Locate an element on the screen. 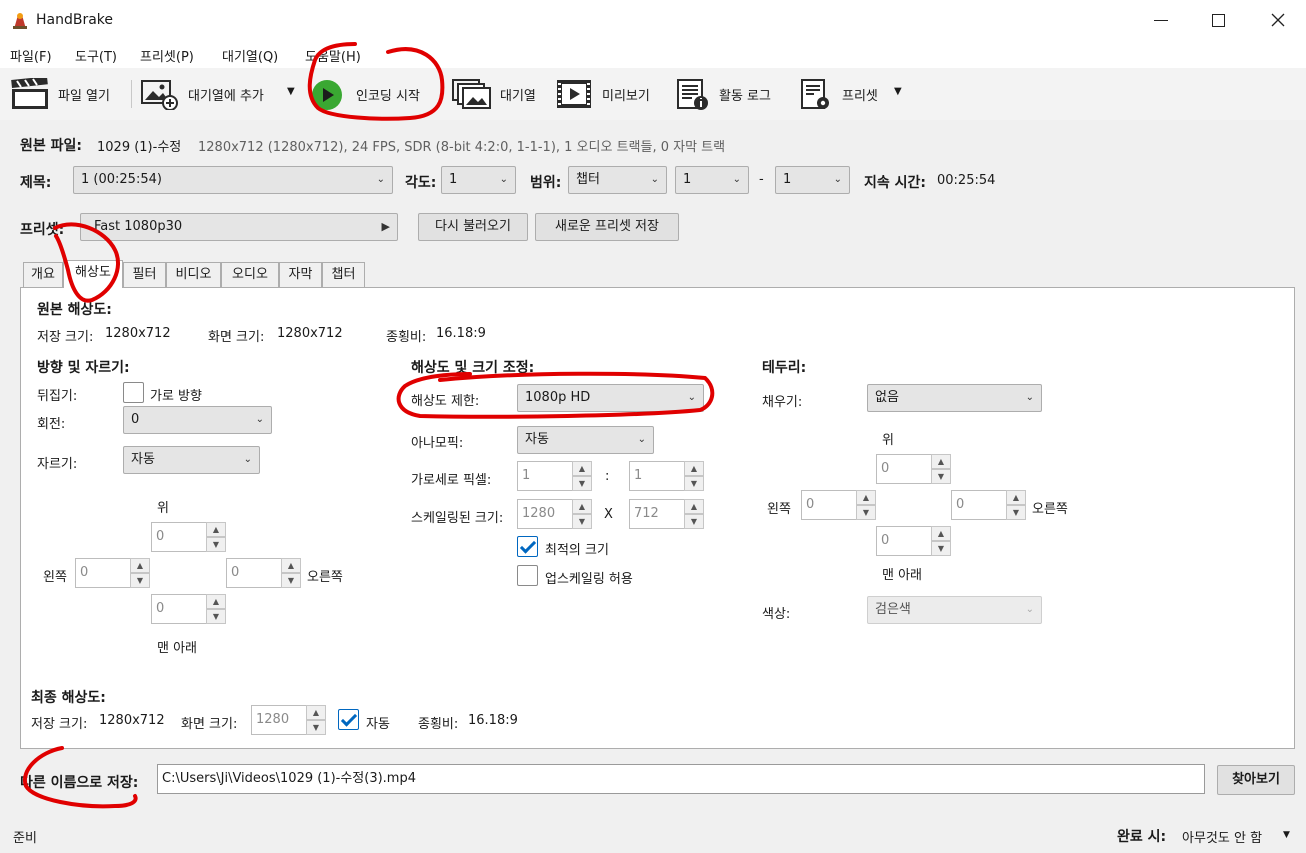 Image resolution: width=1306 pixels, height=853 pixels. pad-top-input: 0 is located at coordinates (904, 469).